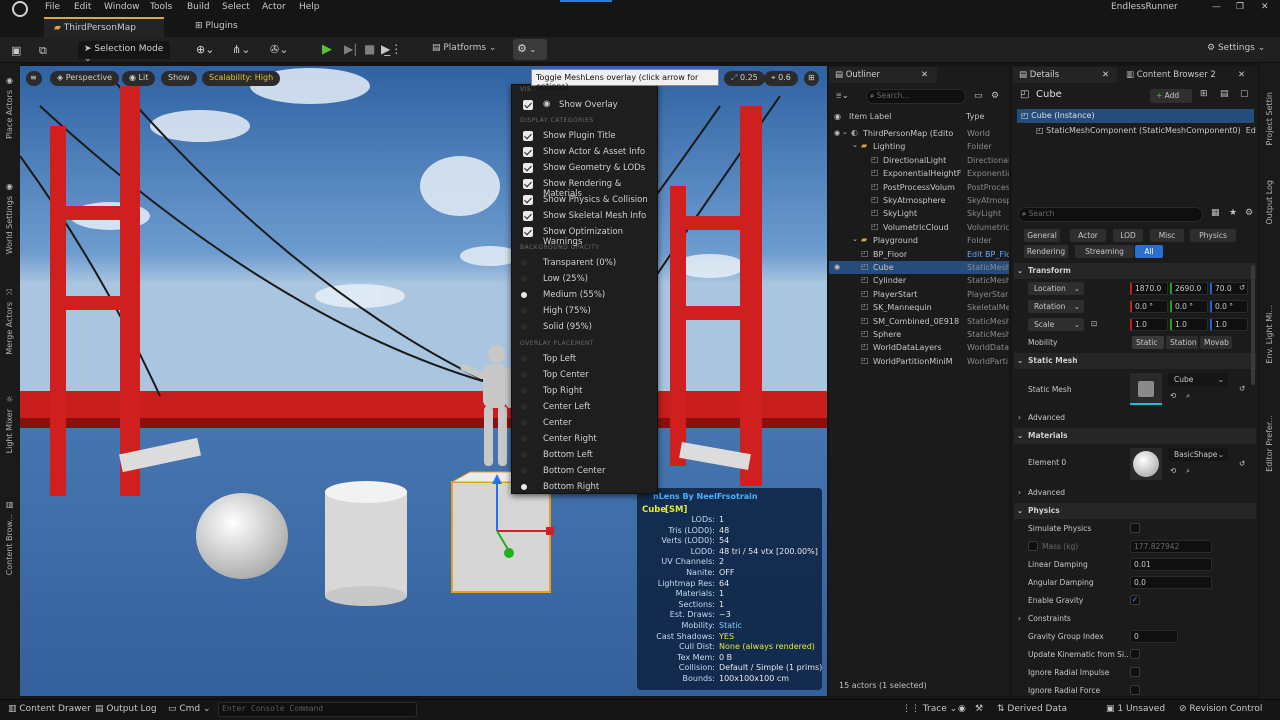 The height and width of the screenshot is (720, 1280). Describe the element at coordinates (919, 280) in the screenshot. I see `outliner-row: ◰ Cylinder StaticMesh` at that location.